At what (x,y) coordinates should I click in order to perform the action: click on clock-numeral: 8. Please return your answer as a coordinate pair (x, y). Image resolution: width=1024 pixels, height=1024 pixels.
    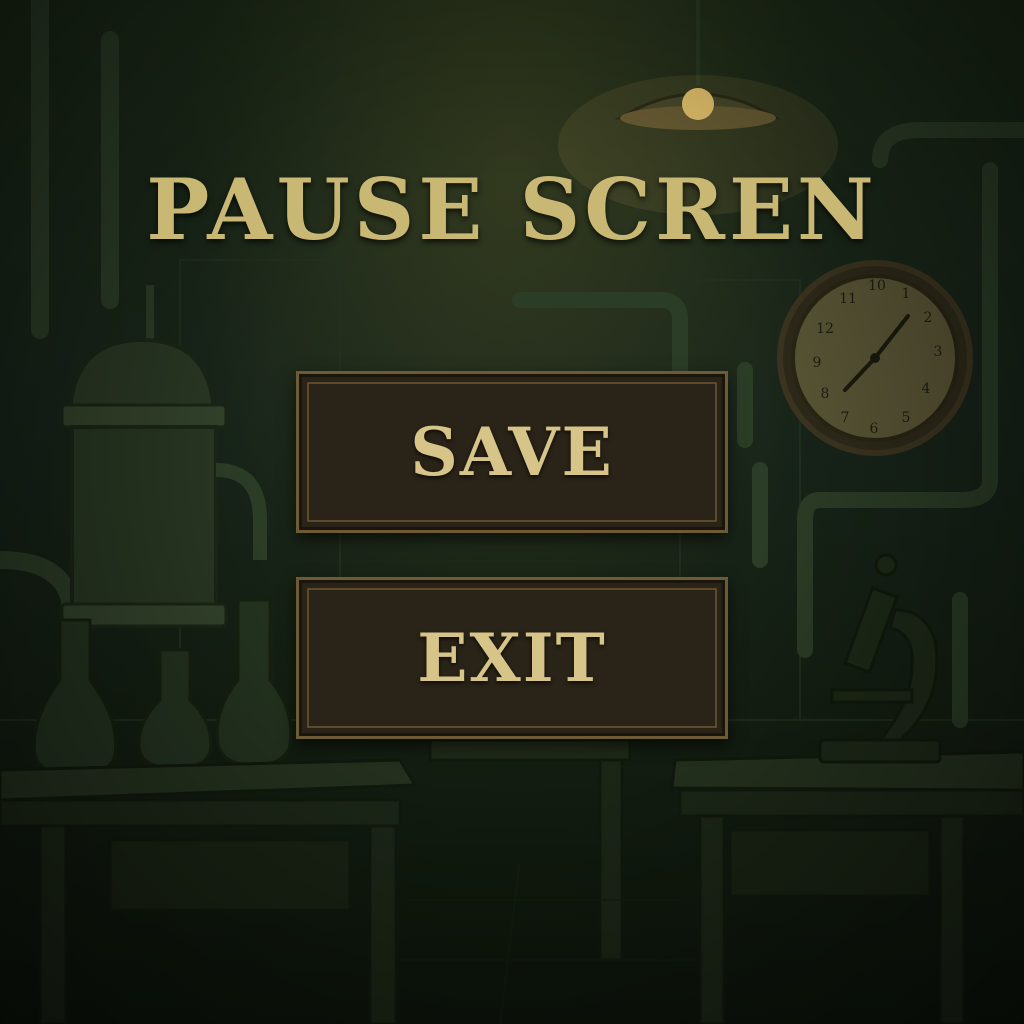
    Looking at the image, I should click on (825, 394).